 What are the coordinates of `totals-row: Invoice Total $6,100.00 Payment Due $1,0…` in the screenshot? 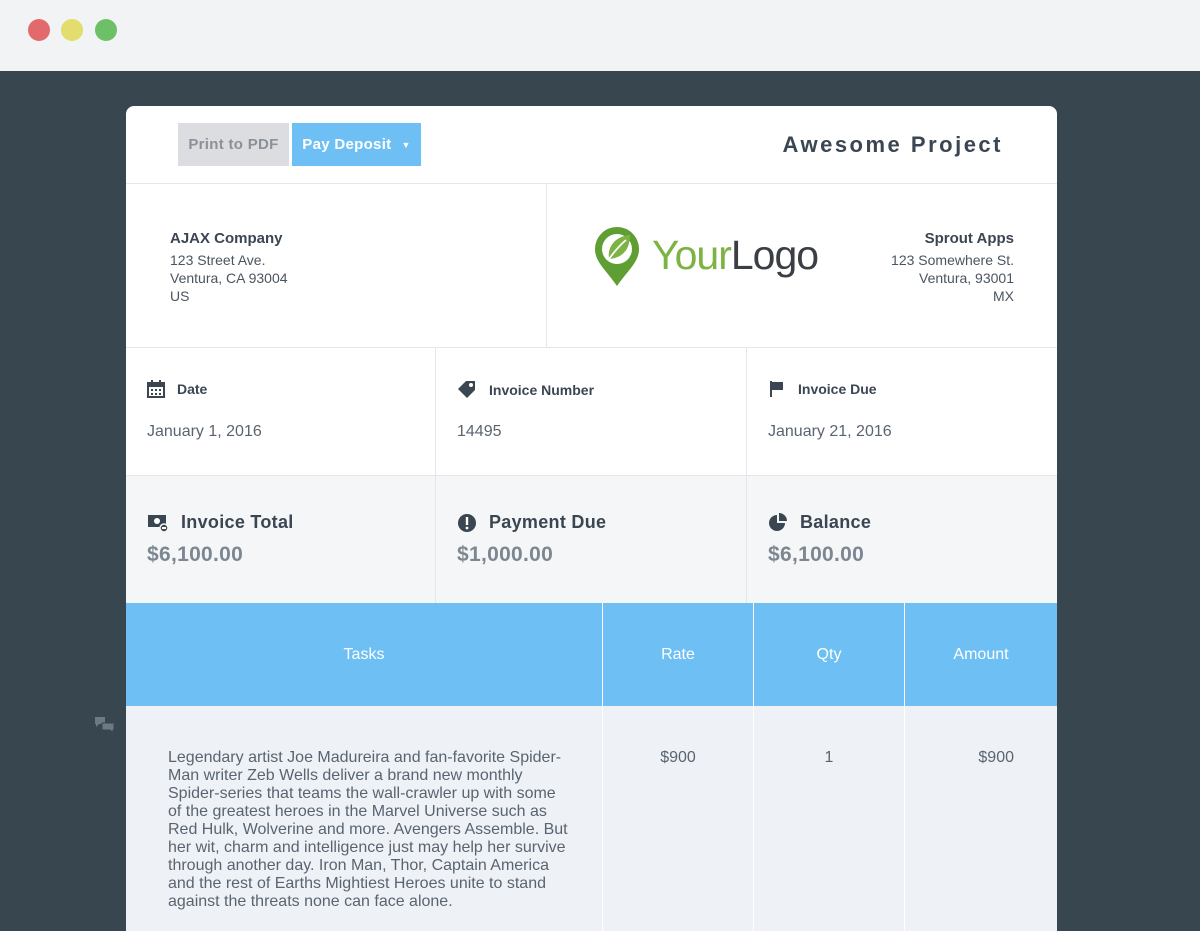 It's located at (591, 539).